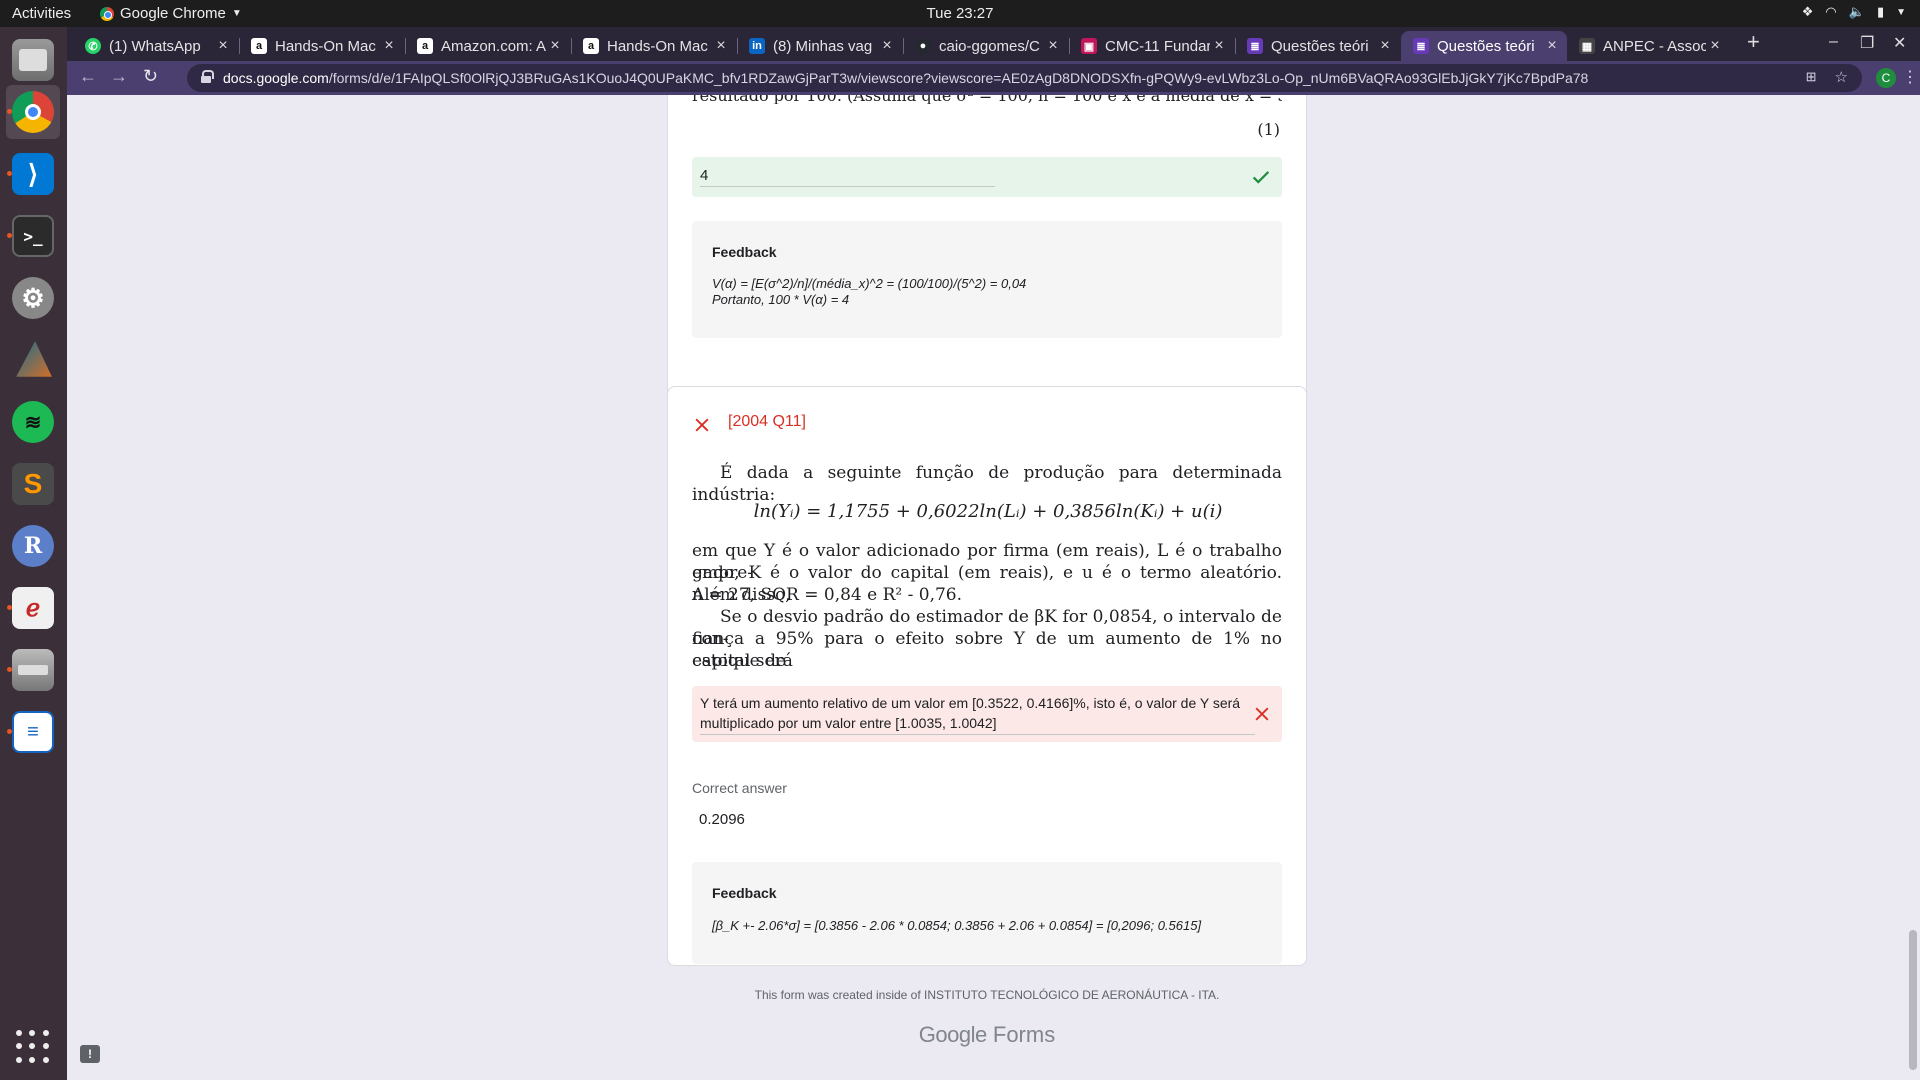 The image size is (1920, 1080). I want to click on terminal-icon: >_, so click(33, 236).